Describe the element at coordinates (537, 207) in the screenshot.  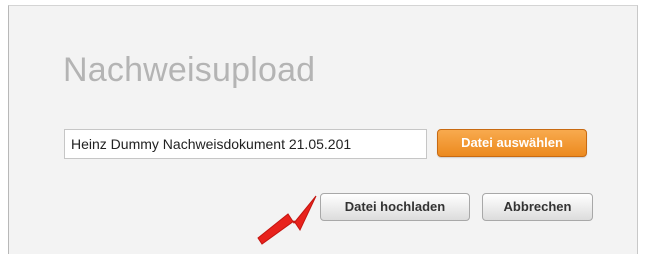
I see `cancel-button: Abbrechen` at that location.